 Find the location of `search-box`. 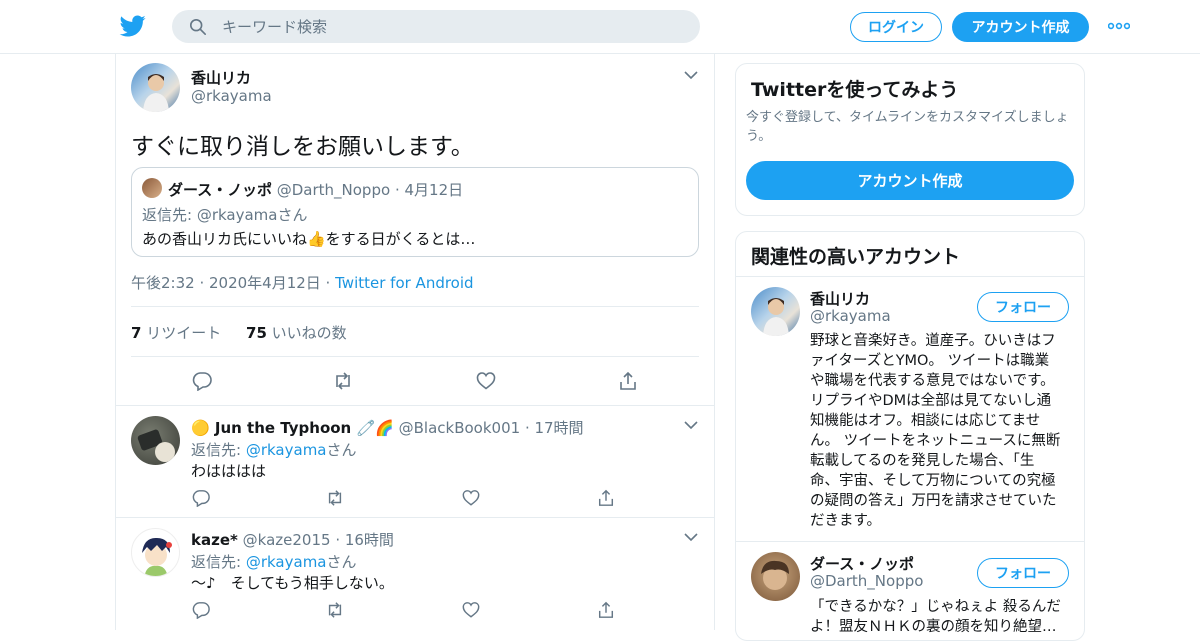

search-box is located at coordinates (436, 26).